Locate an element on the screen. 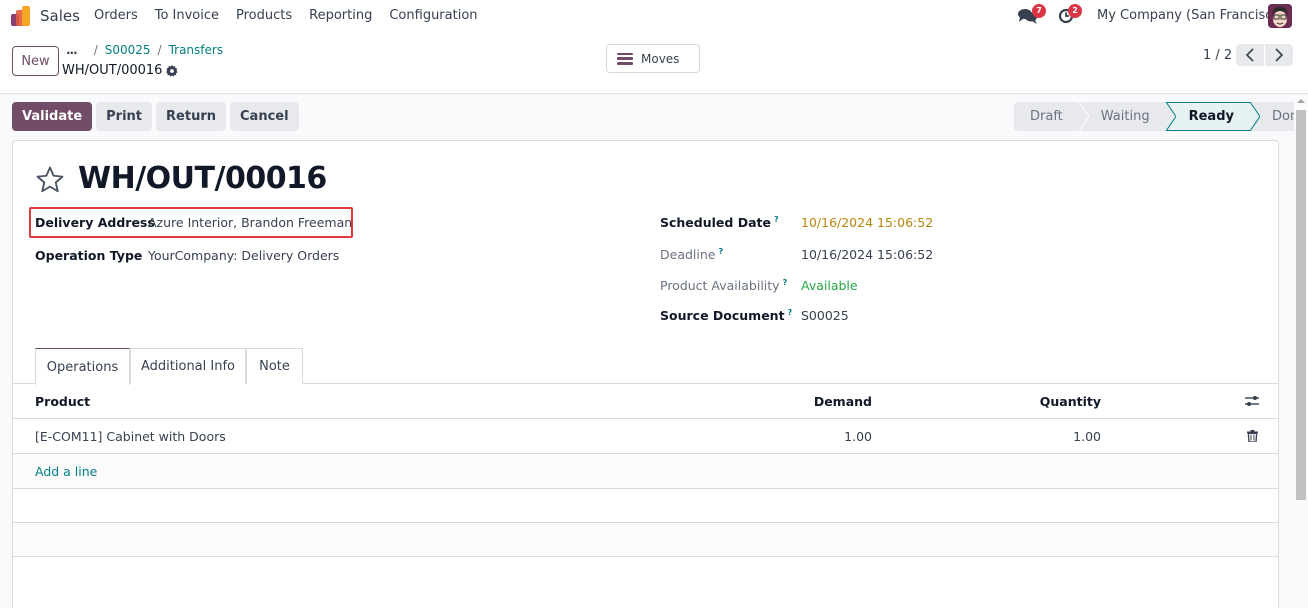 The width and height of the screenshot is (1308, 608). record-title: WH/OUT/00016 is located at coordinates (202, 178).